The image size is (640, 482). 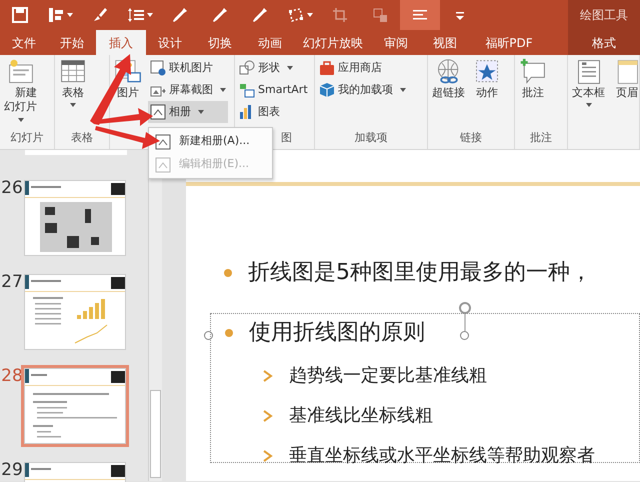 What do you see at coordinates (327, 90) in the screenshot?
I see `cube-icon` at bounding box center [327, 90].